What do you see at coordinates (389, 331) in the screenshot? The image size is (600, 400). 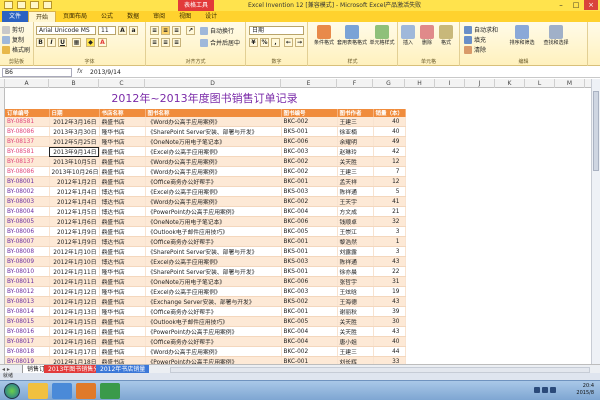 I see `quantity-cell: 43` at bounding box center [389, 331].